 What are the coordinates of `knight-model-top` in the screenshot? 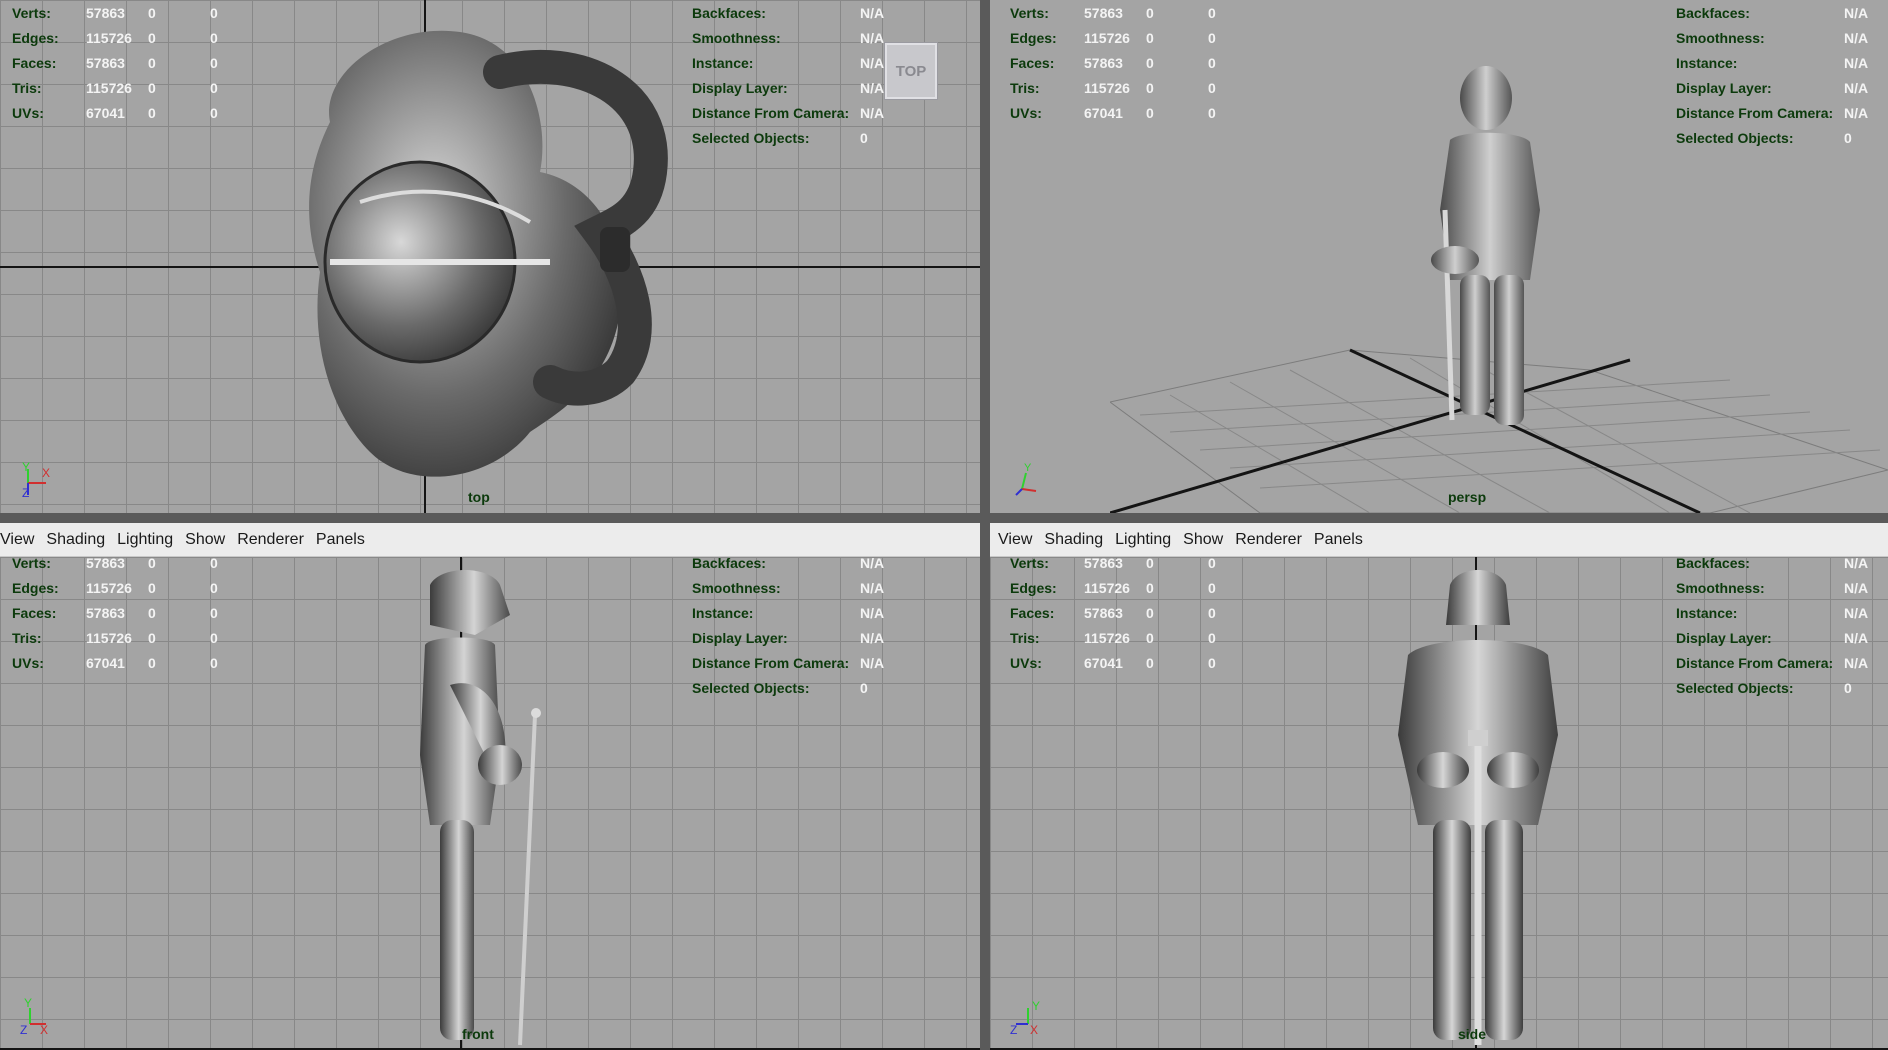 It's located at (490, 257).